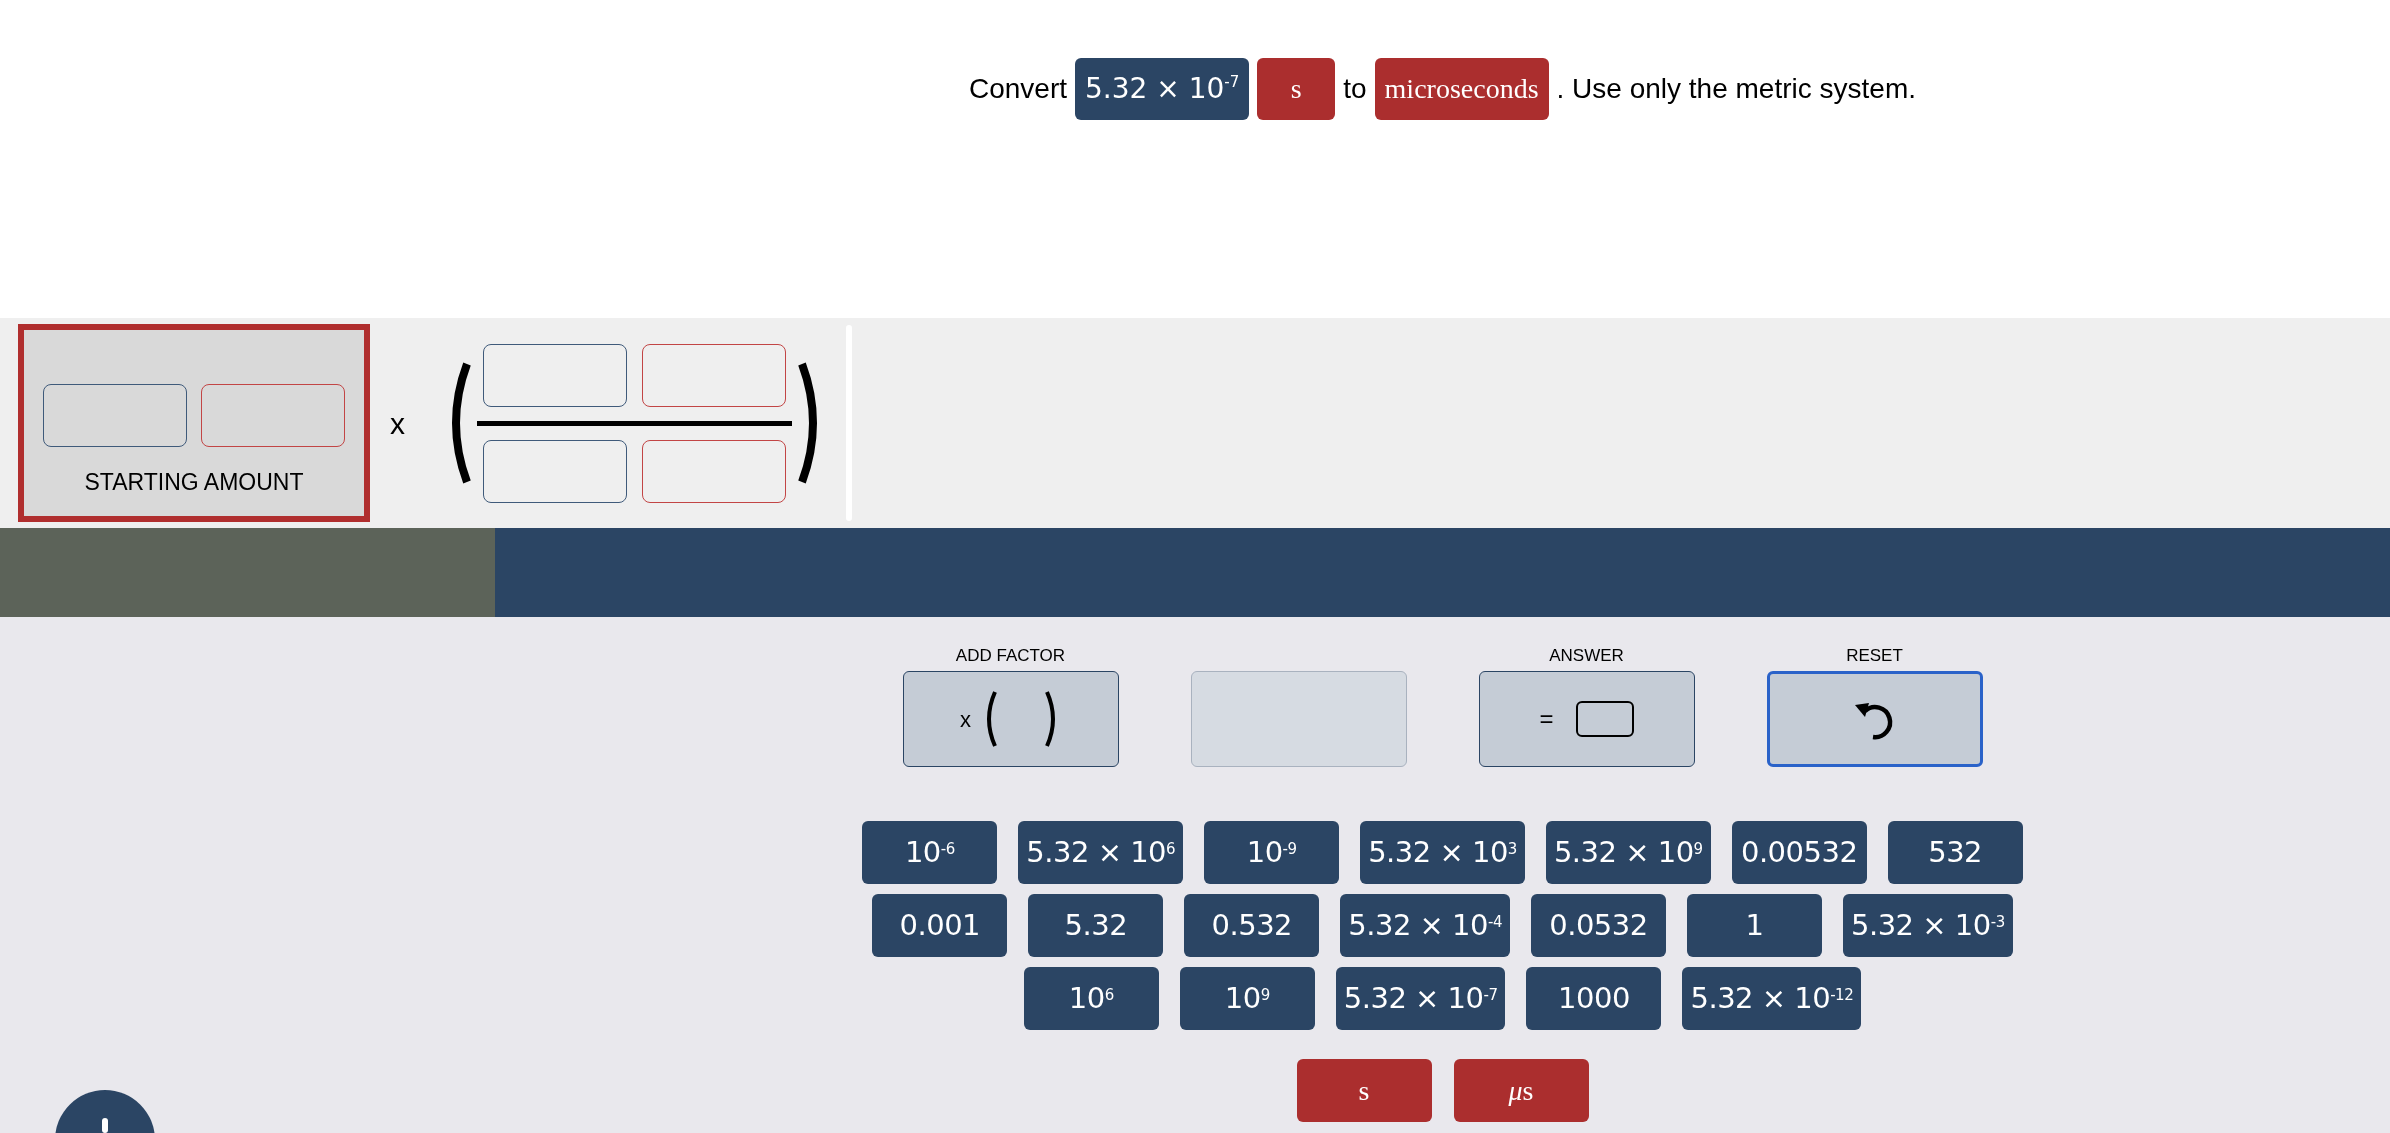 This screenshot has width=2390, height=1133. Describe the element at coordinates (1364, 1090) in the screenshot. I see `unit-tile: s` at that location.